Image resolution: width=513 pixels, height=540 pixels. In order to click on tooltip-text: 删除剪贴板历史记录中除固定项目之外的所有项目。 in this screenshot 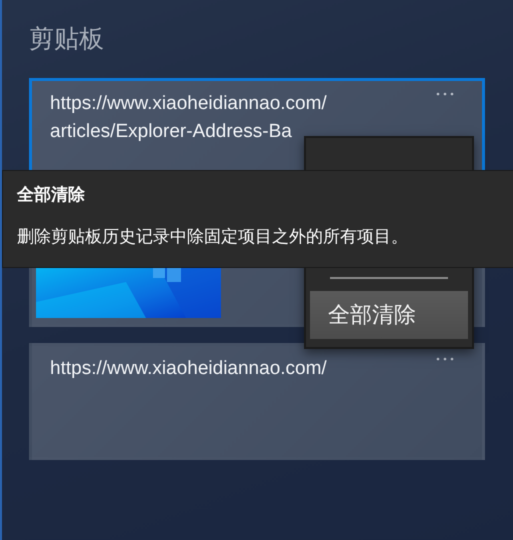, I will do `click(213, 237)`.